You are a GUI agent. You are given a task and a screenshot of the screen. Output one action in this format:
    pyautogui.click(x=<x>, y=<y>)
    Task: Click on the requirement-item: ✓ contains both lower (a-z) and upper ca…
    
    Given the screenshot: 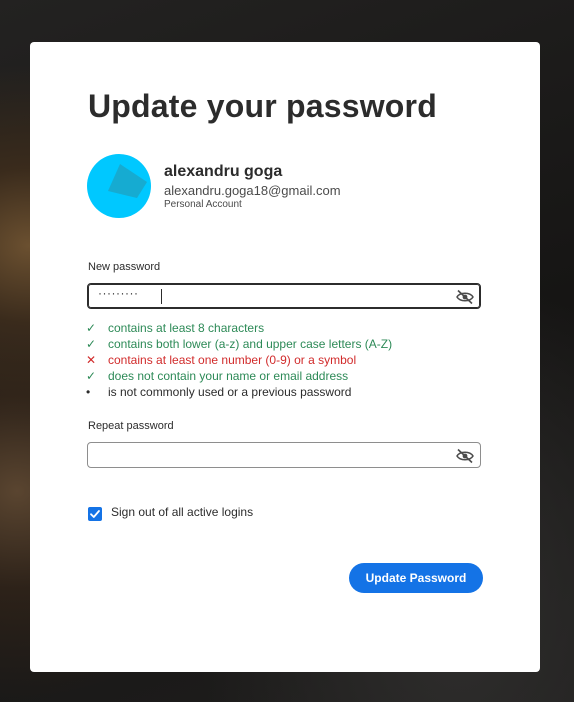 What is the action you would take?
    pyautogui.click(x=239, y=344)
    